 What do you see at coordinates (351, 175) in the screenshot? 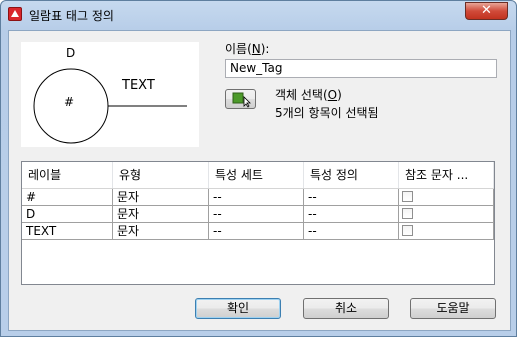
I see `column-header-property-definition: 특성 정의` at bounding box center [351, 175].